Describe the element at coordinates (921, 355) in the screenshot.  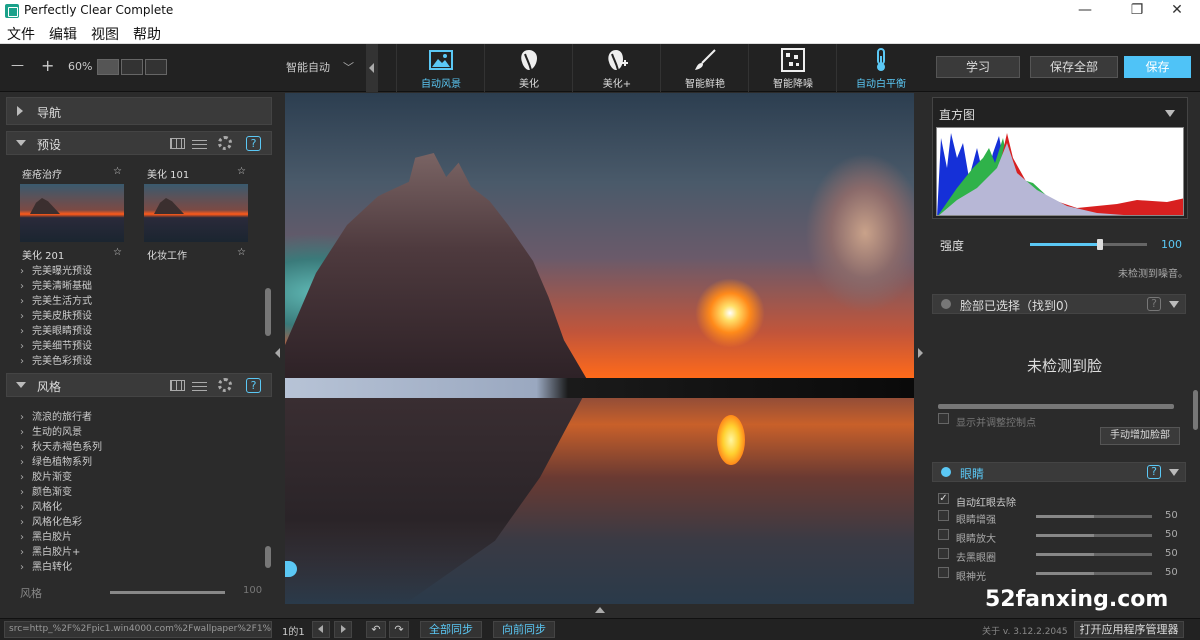
I see `right-splitter` at that location.